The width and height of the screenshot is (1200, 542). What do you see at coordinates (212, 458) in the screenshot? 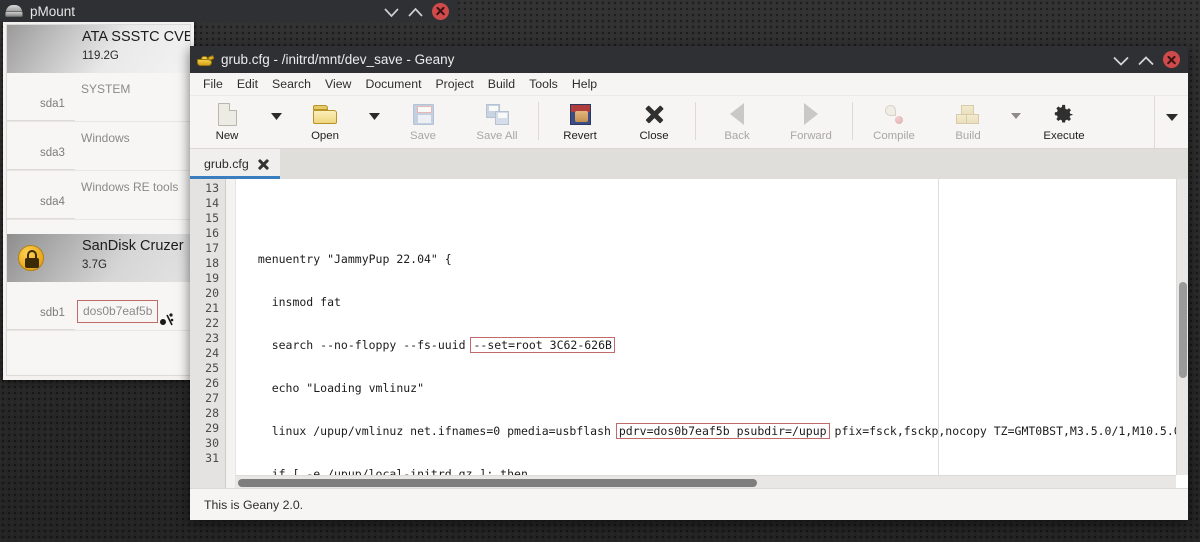
I see `line-number: 31` at bounding box center [212, 458].